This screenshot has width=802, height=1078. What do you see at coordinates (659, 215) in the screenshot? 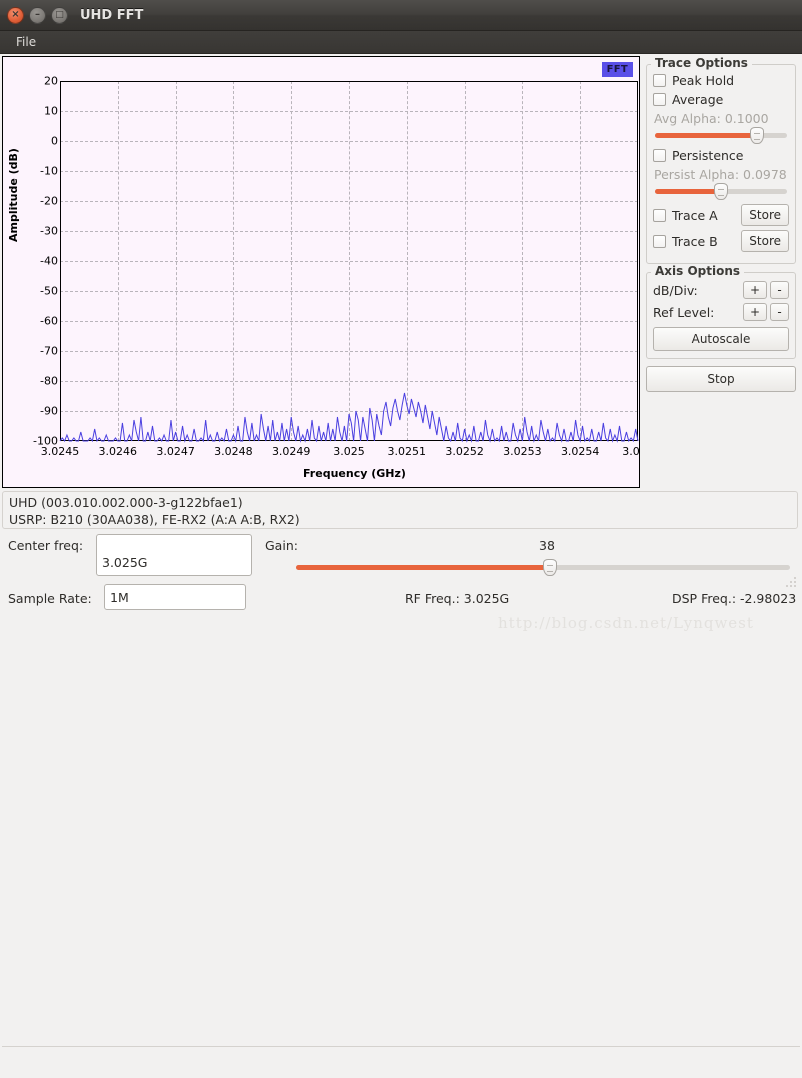
I see `trace-a-checkbox` at bounding box center [659, 215].